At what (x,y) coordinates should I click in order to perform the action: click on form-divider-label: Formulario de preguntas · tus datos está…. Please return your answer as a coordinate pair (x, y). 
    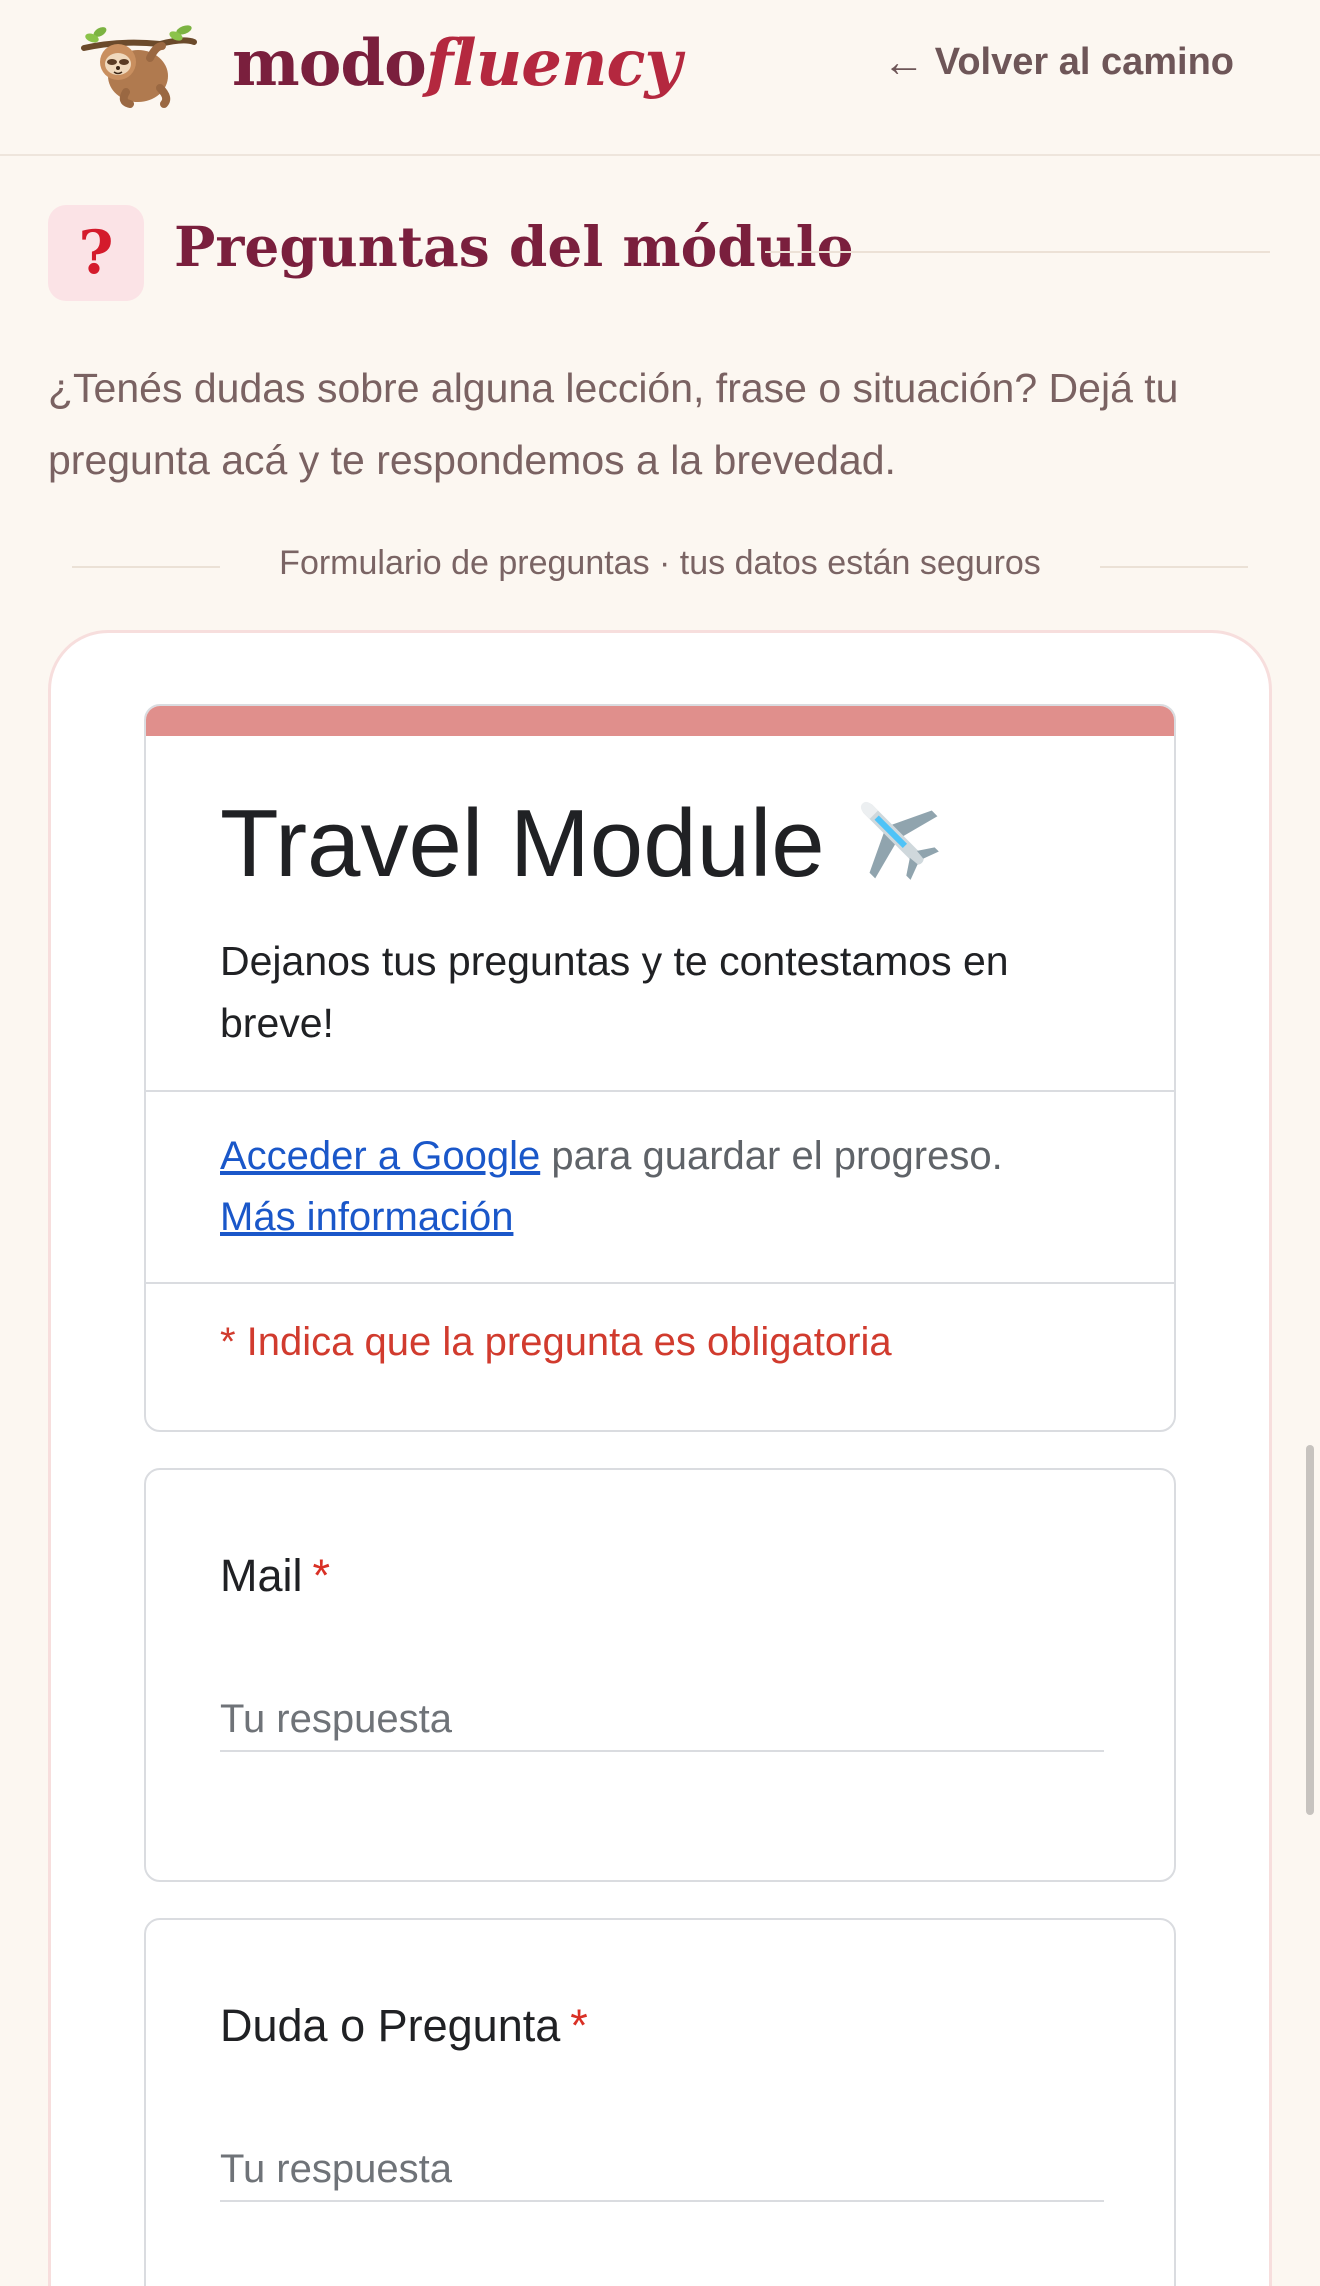
    Looking at the image, I should click on (660, 563).